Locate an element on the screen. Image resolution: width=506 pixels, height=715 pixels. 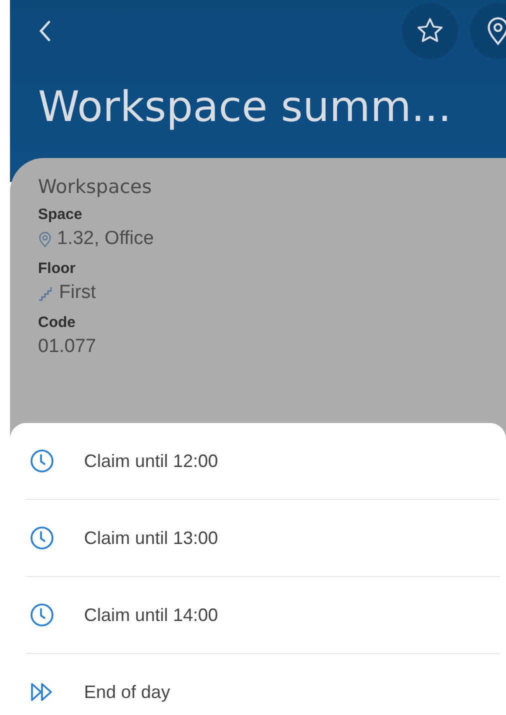
field-value: 01.077 is located at coordinates (67, 347).